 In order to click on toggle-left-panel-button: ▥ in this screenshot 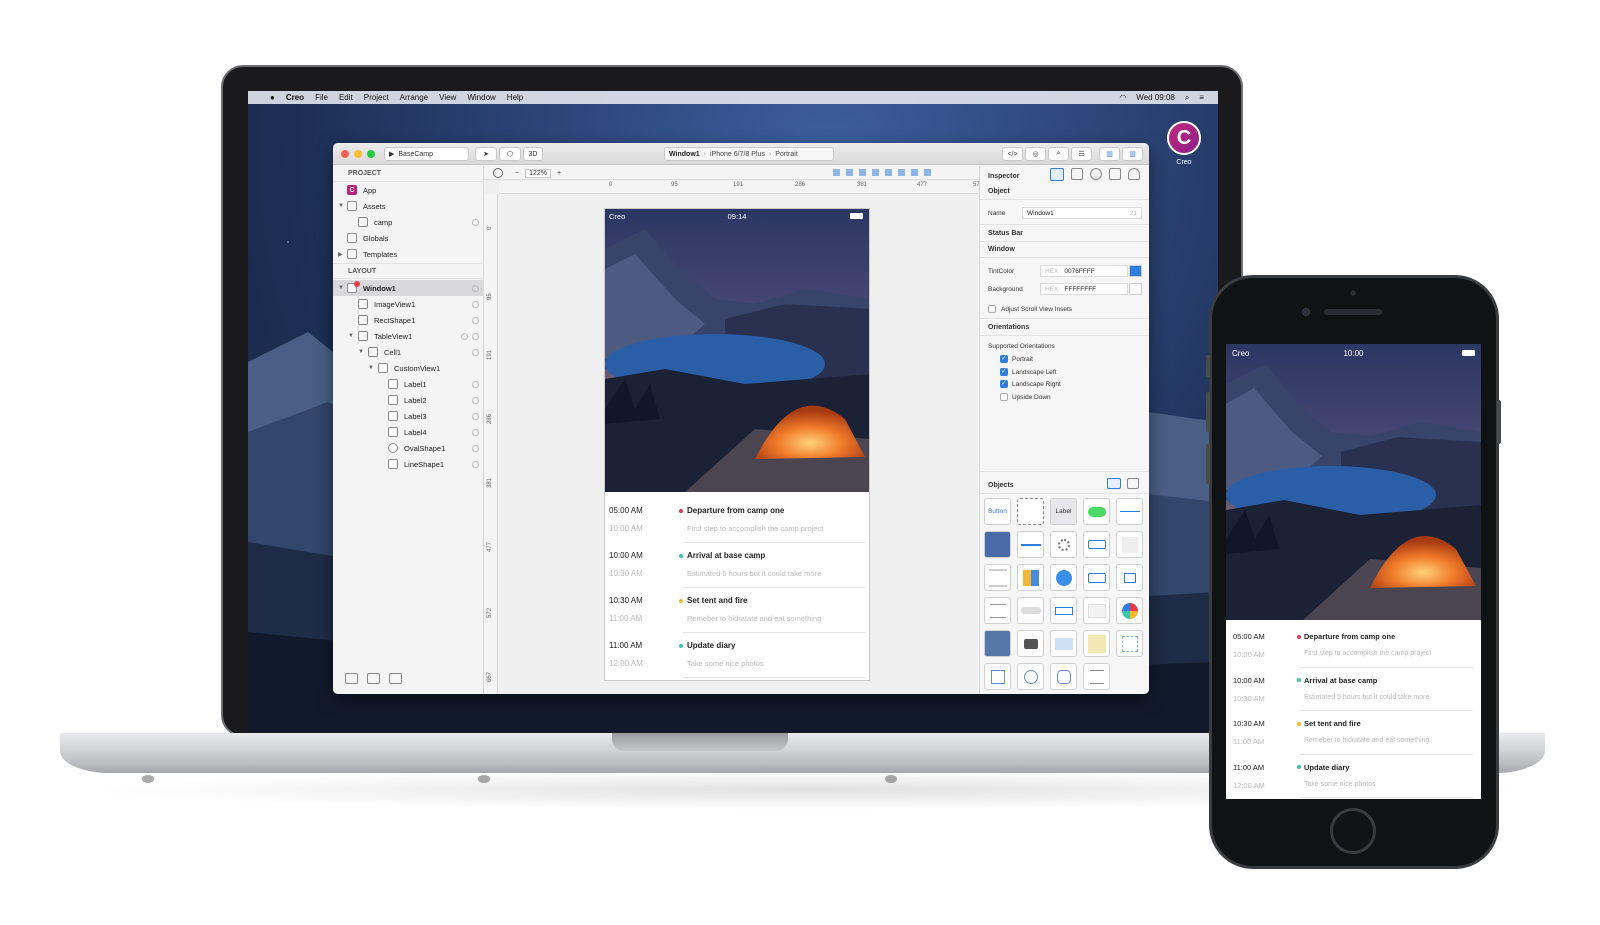, I will do `click(1109, 154)`.